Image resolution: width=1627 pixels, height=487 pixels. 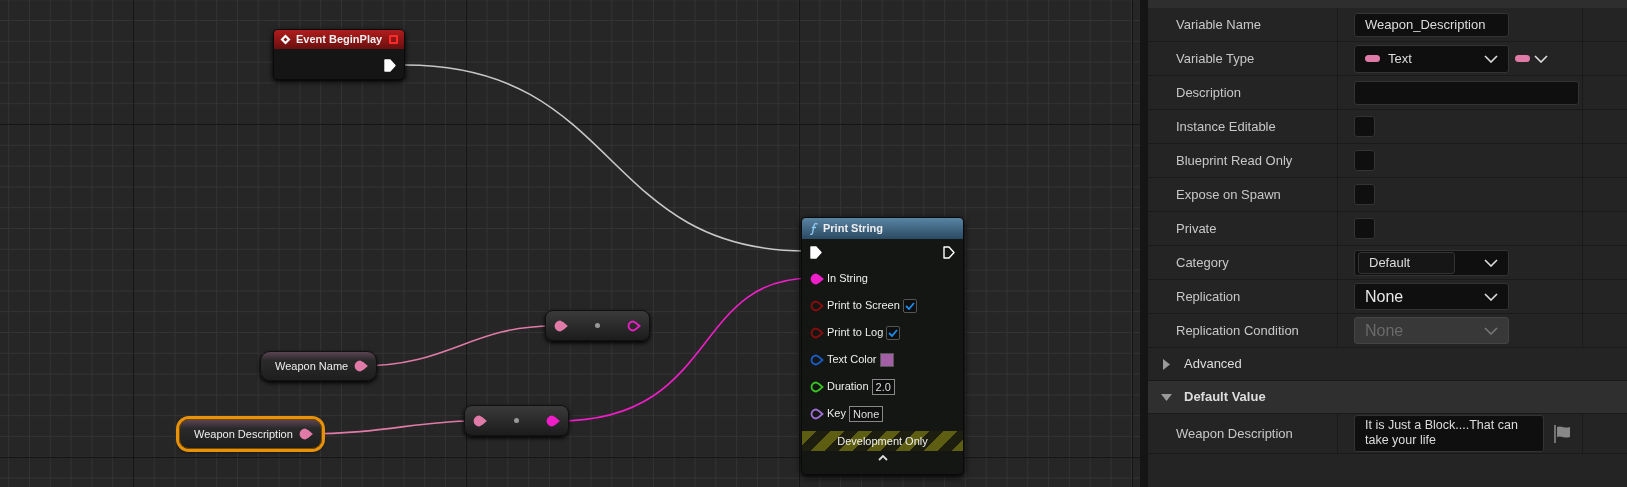 What do you see at coordinates (243, 434) in the screenshot?
I see `variable-name: Weapon Description` at bounding box center [243, 434].